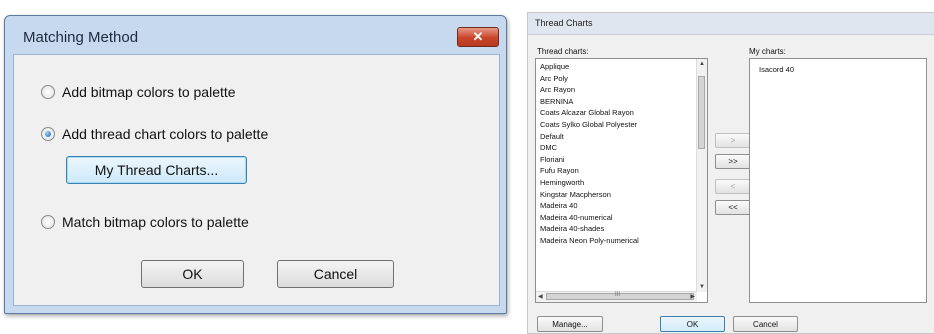  I want to click on dialog-title: Thread Charts, so click(564, 23).